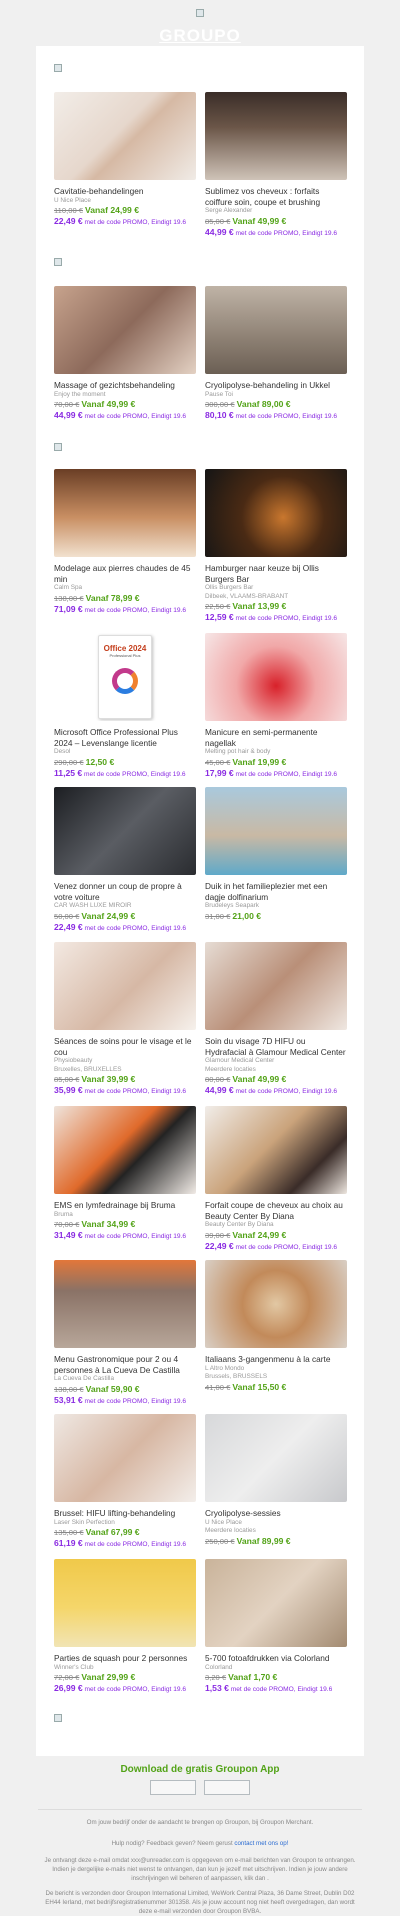 The width and height of the screenshot is (400, 1916). I want to click on deal-price: 21,00 €, so click(247, 915).